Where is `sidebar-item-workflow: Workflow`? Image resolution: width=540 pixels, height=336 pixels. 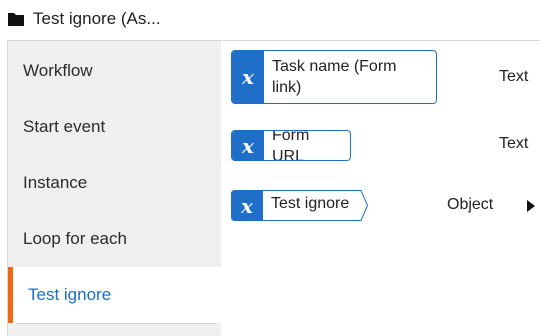 sidebar-item-workflow: Workflow is located at coordinates (114, 71).